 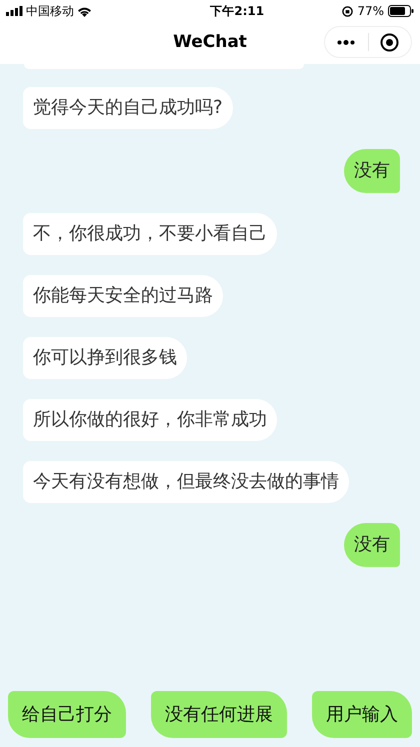 I want to click on wifi-icon, so click(x=84, y=11).